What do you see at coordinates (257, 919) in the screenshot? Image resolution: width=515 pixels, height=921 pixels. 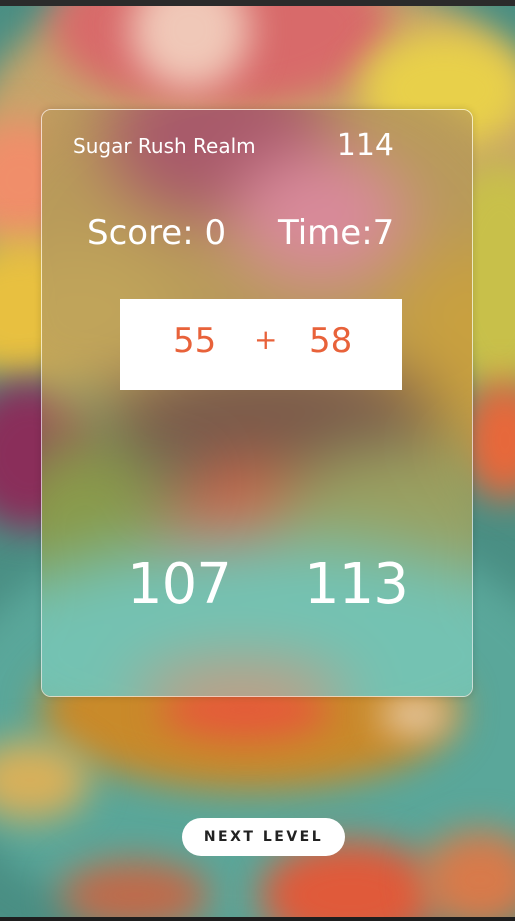 I see `bottom-edge` at bounding box center [257, 919].